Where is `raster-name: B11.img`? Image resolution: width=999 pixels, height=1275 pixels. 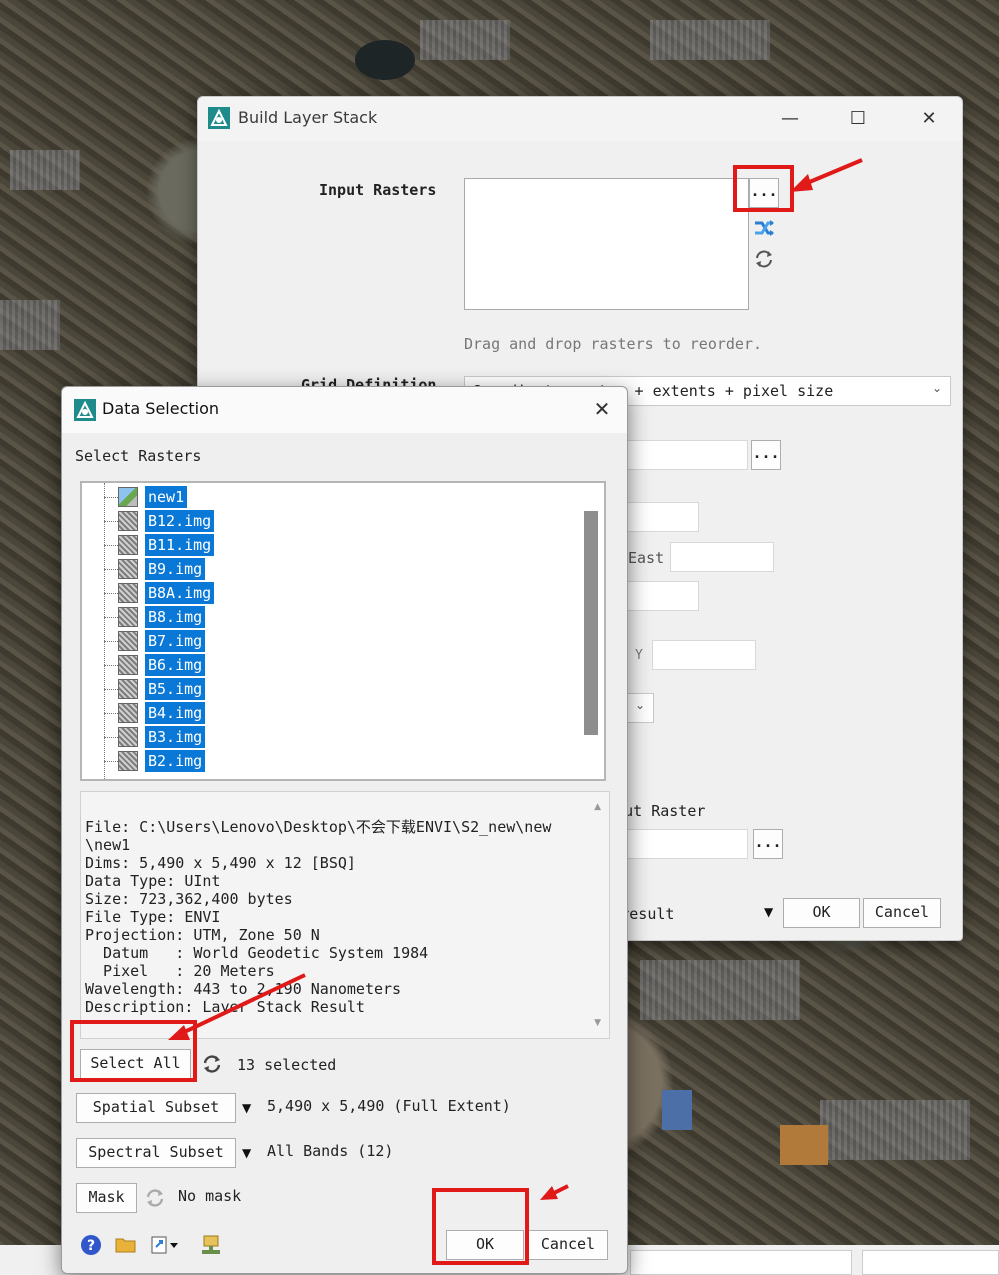 raster-name: B11.img is located at coordinates (180, 545).